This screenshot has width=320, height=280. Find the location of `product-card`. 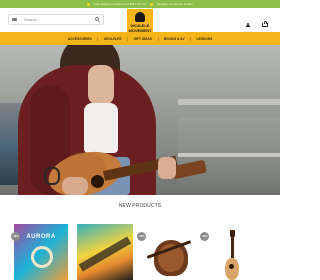

product-card is located at coordinates (103, 250).